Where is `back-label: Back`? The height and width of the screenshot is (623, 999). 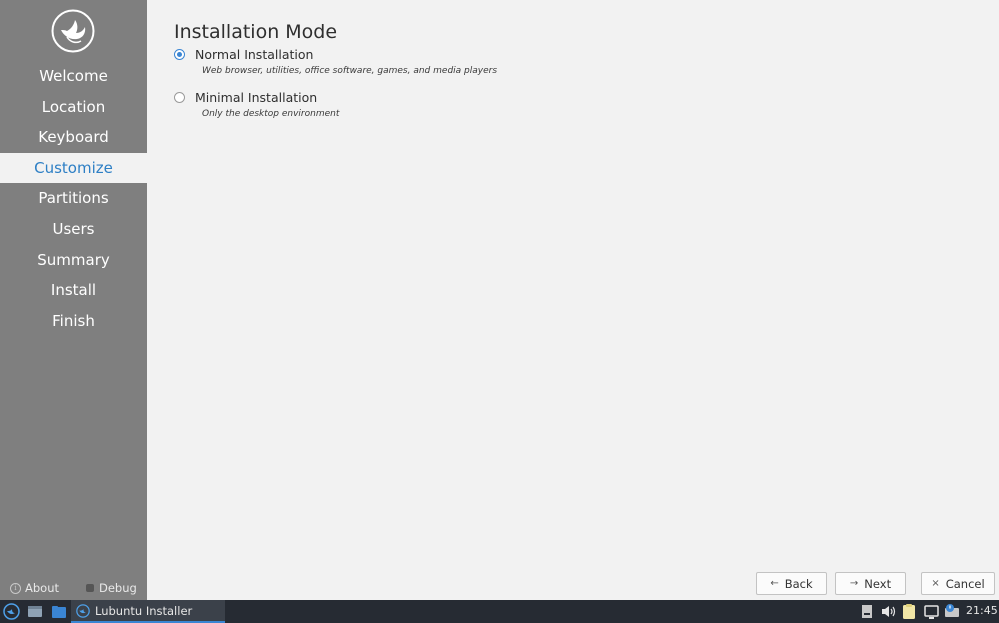 back-label: Back is located at coordinates (798, 583).